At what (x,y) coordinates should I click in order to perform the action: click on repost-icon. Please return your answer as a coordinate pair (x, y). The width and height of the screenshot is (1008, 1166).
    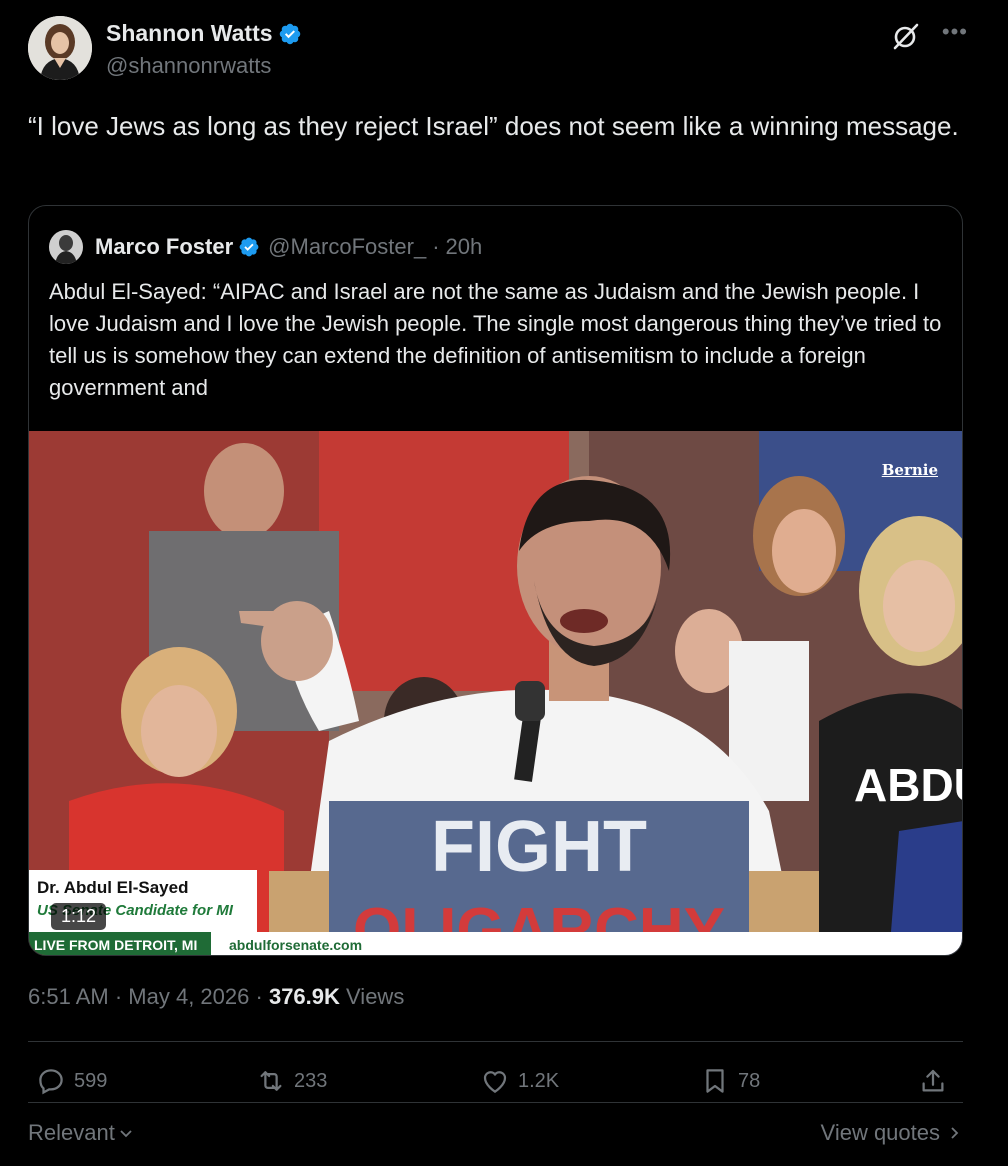
    Looking at the image, I should click on (271, 1081).